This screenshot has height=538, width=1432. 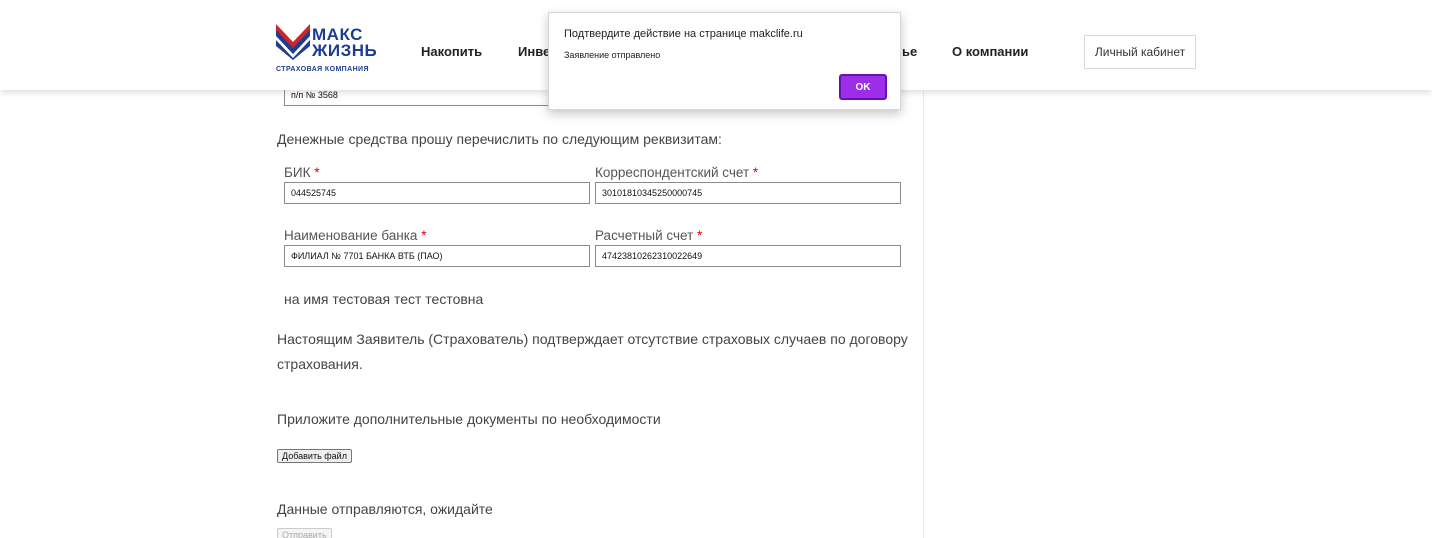 I want to click on bank-name-label: Наименование банка *, so click(x=355, y=235).